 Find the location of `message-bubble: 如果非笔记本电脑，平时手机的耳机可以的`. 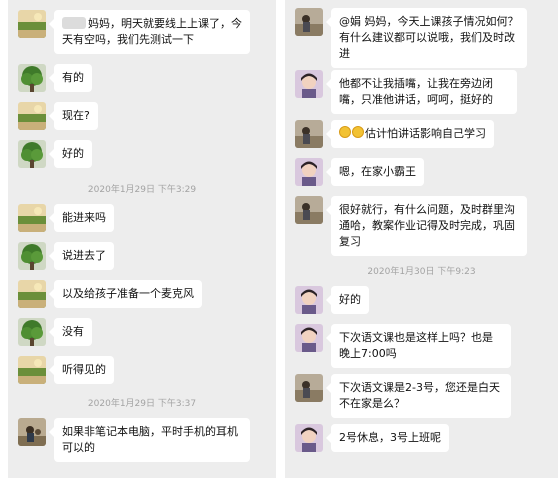

message-bubble: 如果非笔记本电脑，平时手机的耳机可以的 is located at coordinates (149, 440).